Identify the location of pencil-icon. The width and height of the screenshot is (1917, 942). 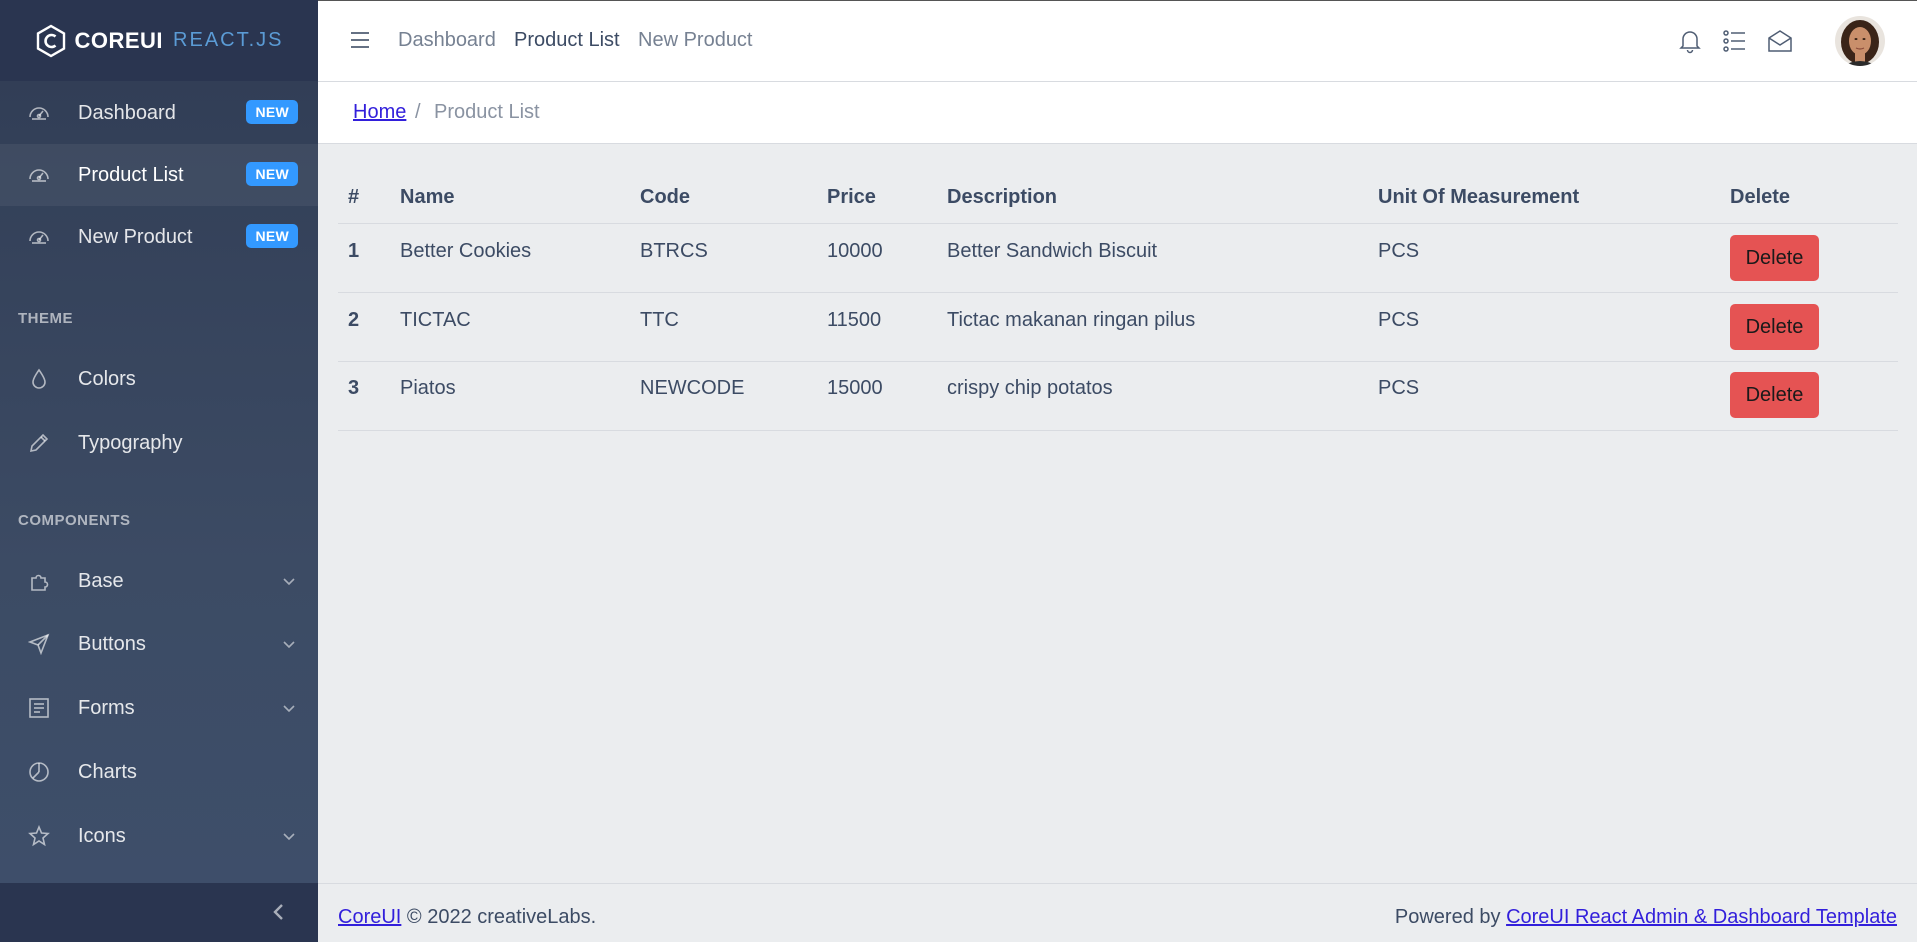
(39, 443).